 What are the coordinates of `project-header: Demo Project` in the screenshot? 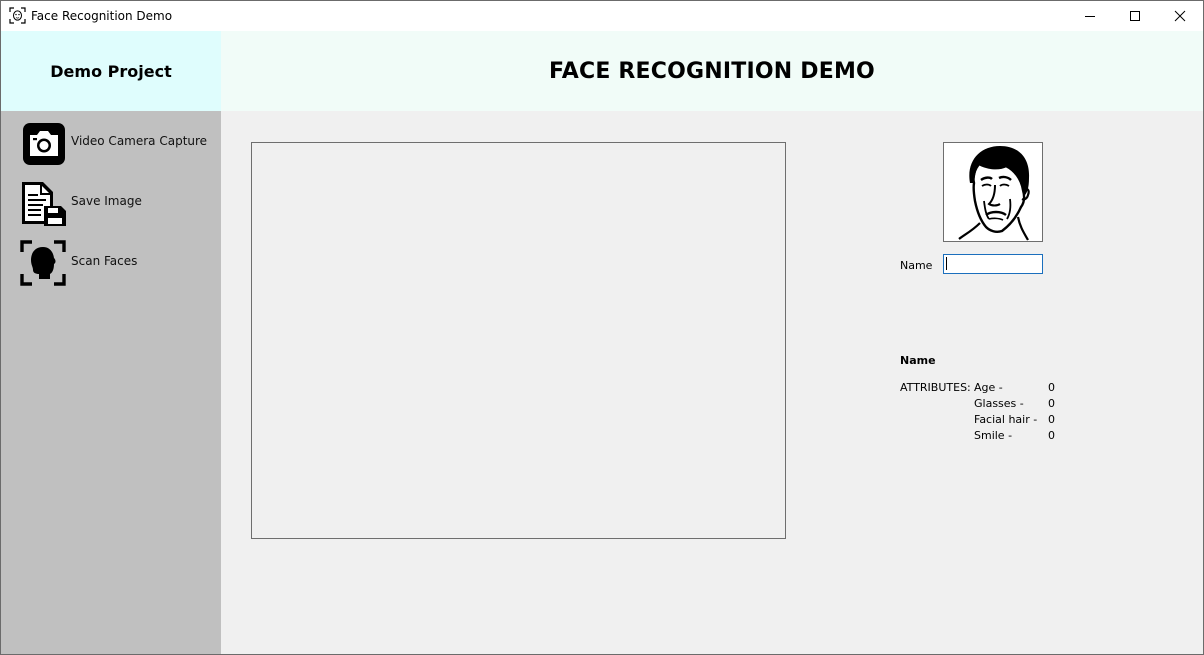 It's located at (111, 71).